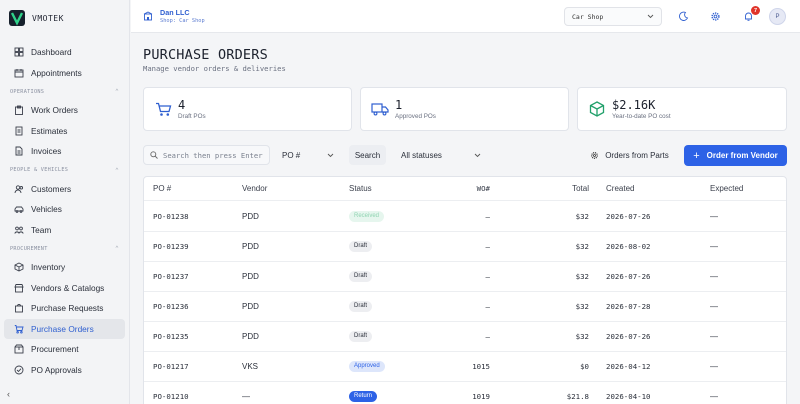 This screenshot has width=800, height=404. I want to click on search-icon, so click(154, 155).